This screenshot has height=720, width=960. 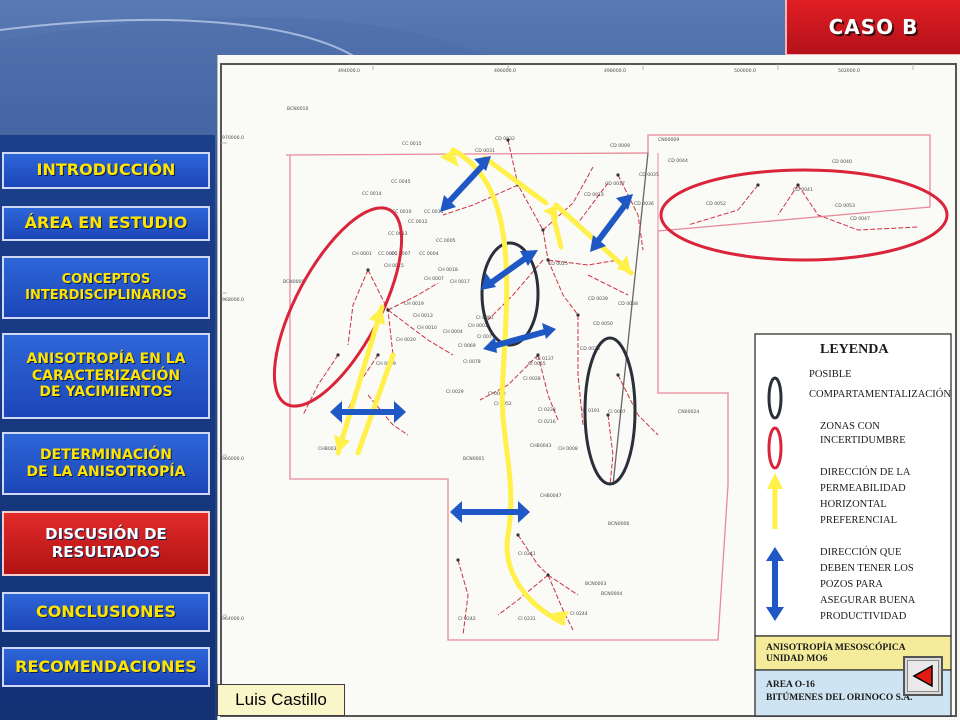 What do you see at coordinates (485, 151) in the screenshot?
I see `well-label: CD 0031` at bounding box center [485, 151].